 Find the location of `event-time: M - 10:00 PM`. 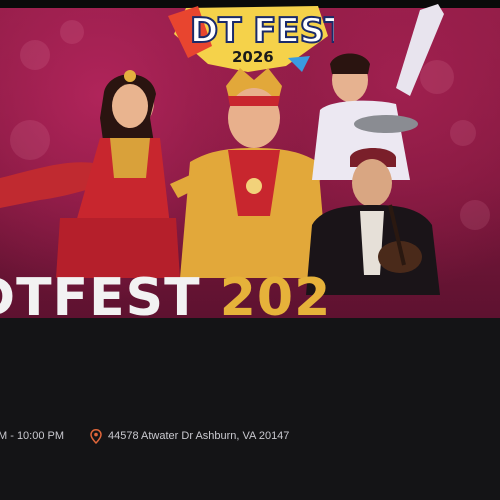

event-time: M - 10:00 PM is located at coordinates (32, 436).